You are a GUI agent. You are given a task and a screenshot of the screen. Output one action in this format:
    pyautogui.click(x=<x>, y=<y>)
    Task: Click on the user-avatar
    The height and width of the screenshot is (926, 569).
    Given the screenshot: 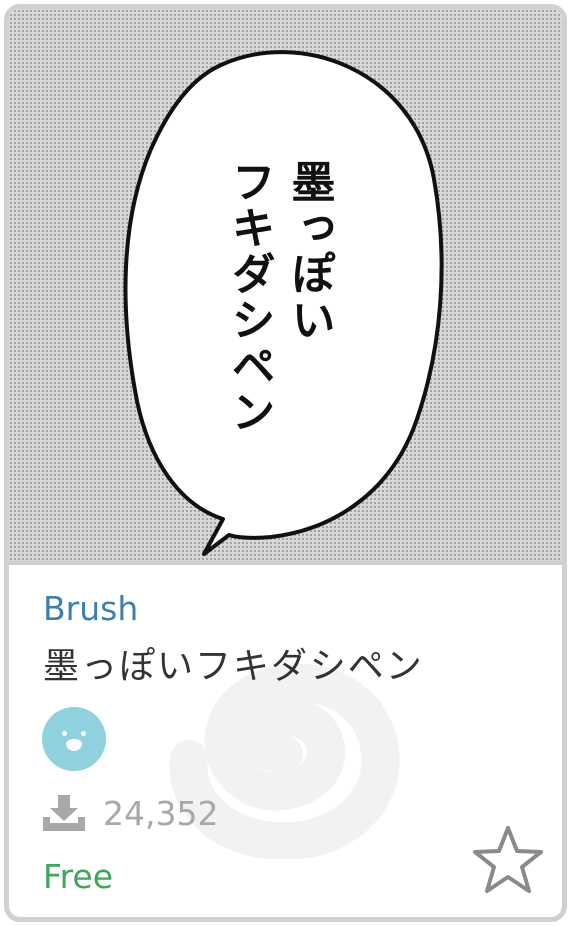 What is the action you would take?
    pyautogui.click(x=74, y=739)
    